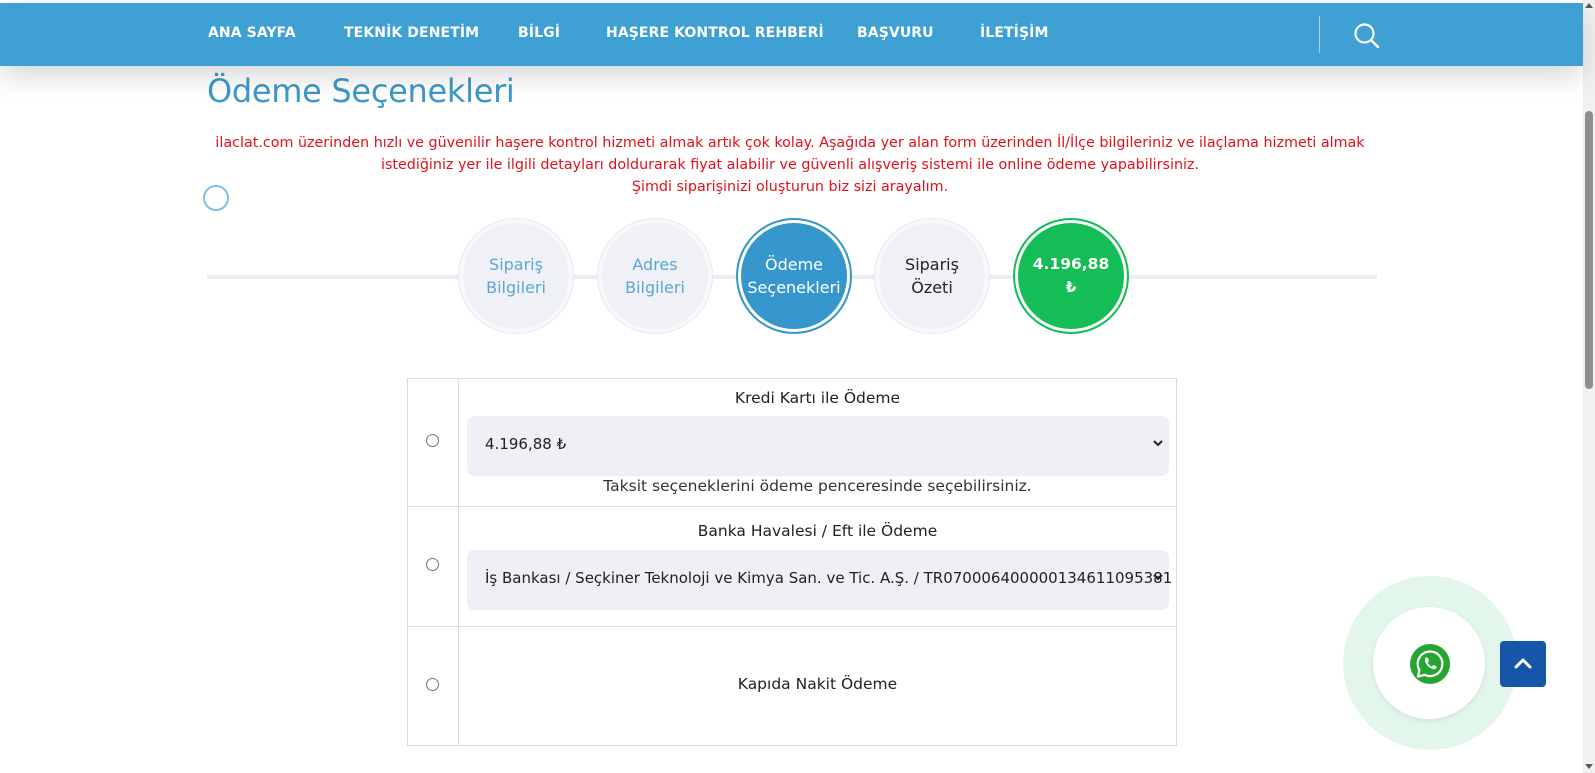 The image size is (1595, 773). I want to click on nav-item-application: BAŞVURU, so click(895, 33).